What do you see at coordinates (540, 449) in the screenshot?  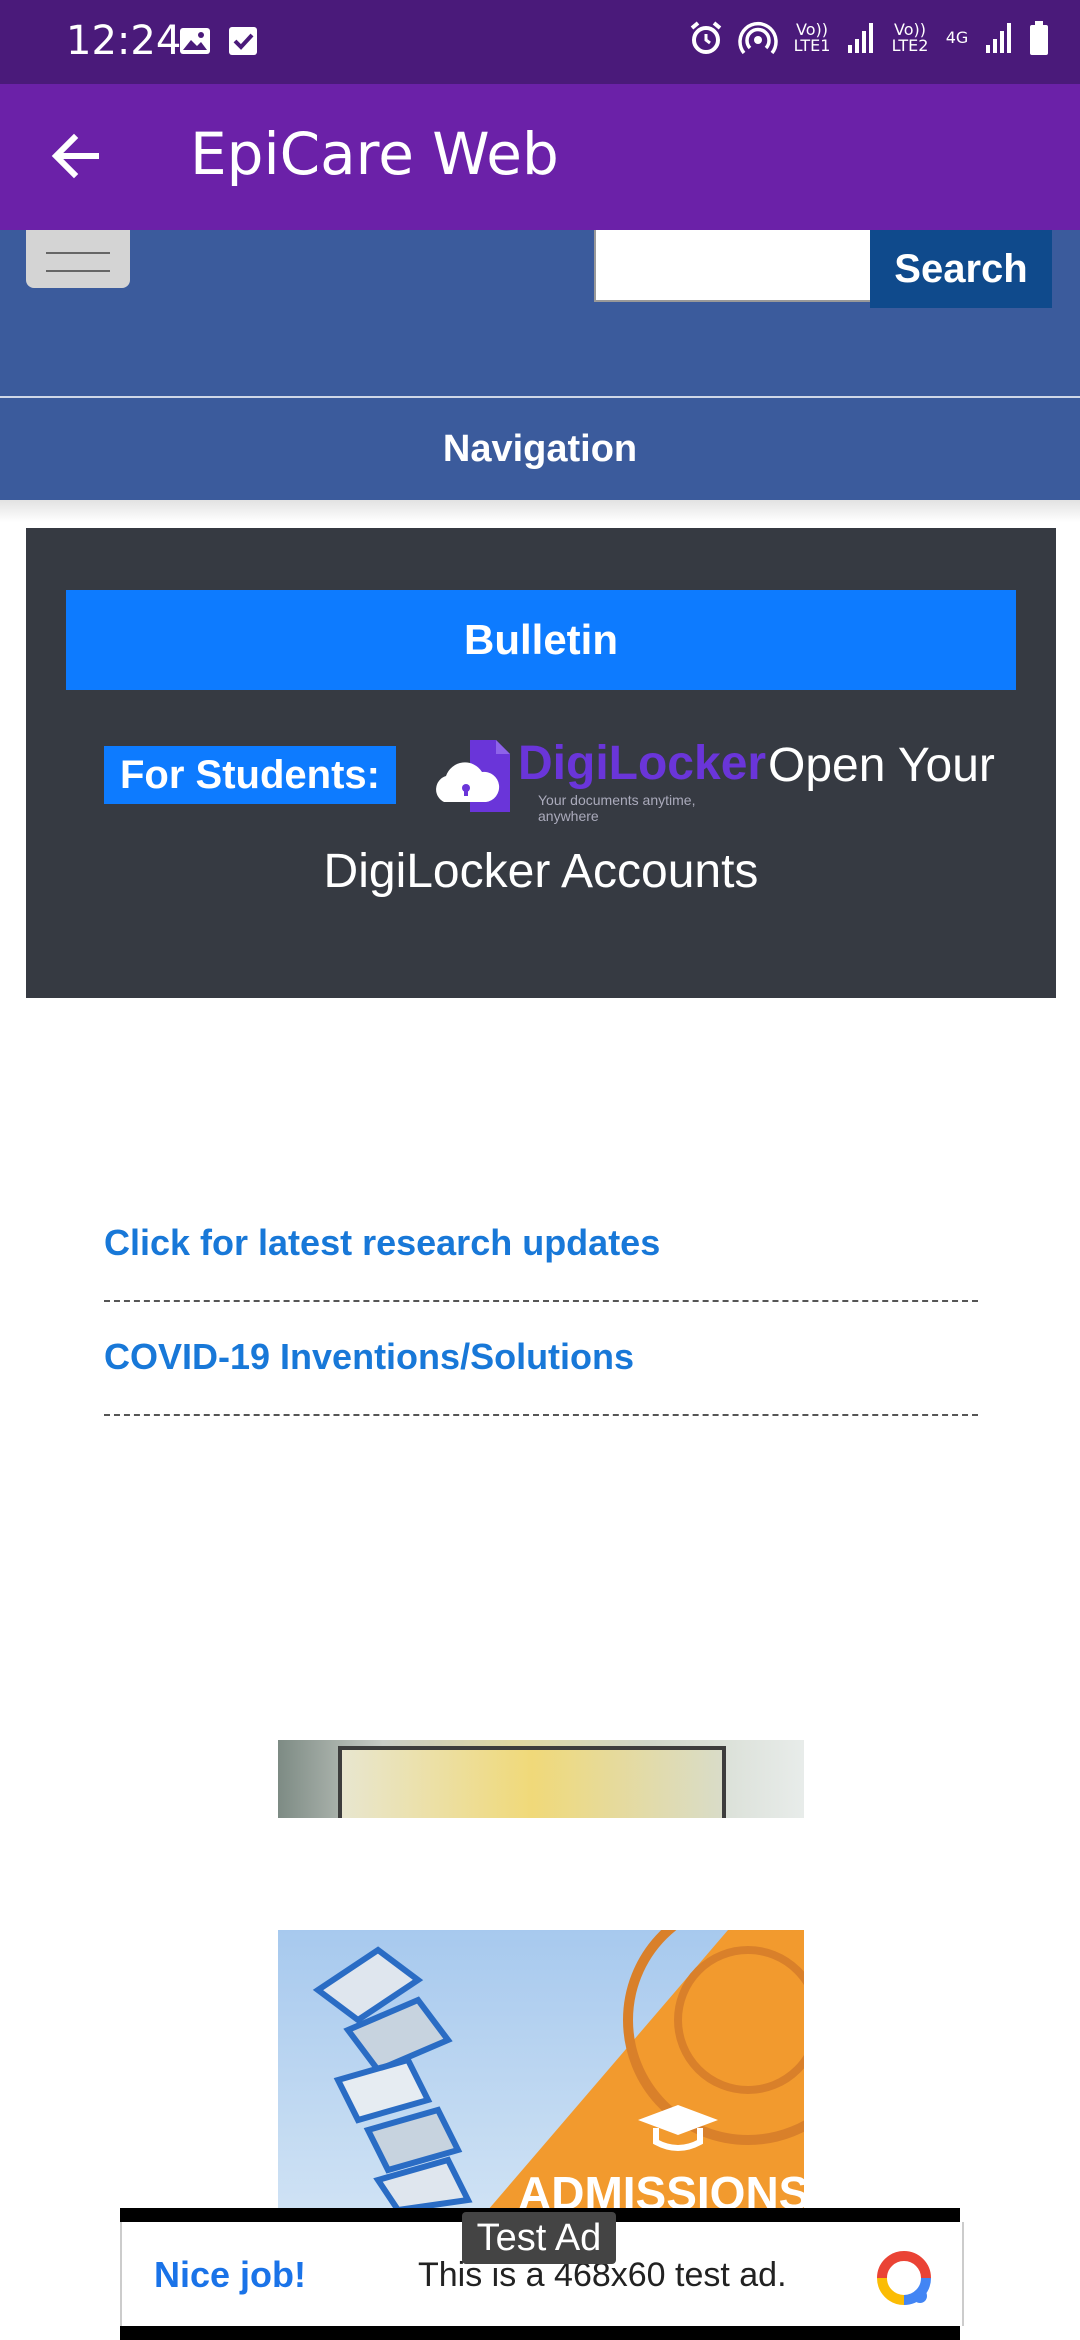 I see `navigation-toggle: Navigation` at bounding box center [540, 449].